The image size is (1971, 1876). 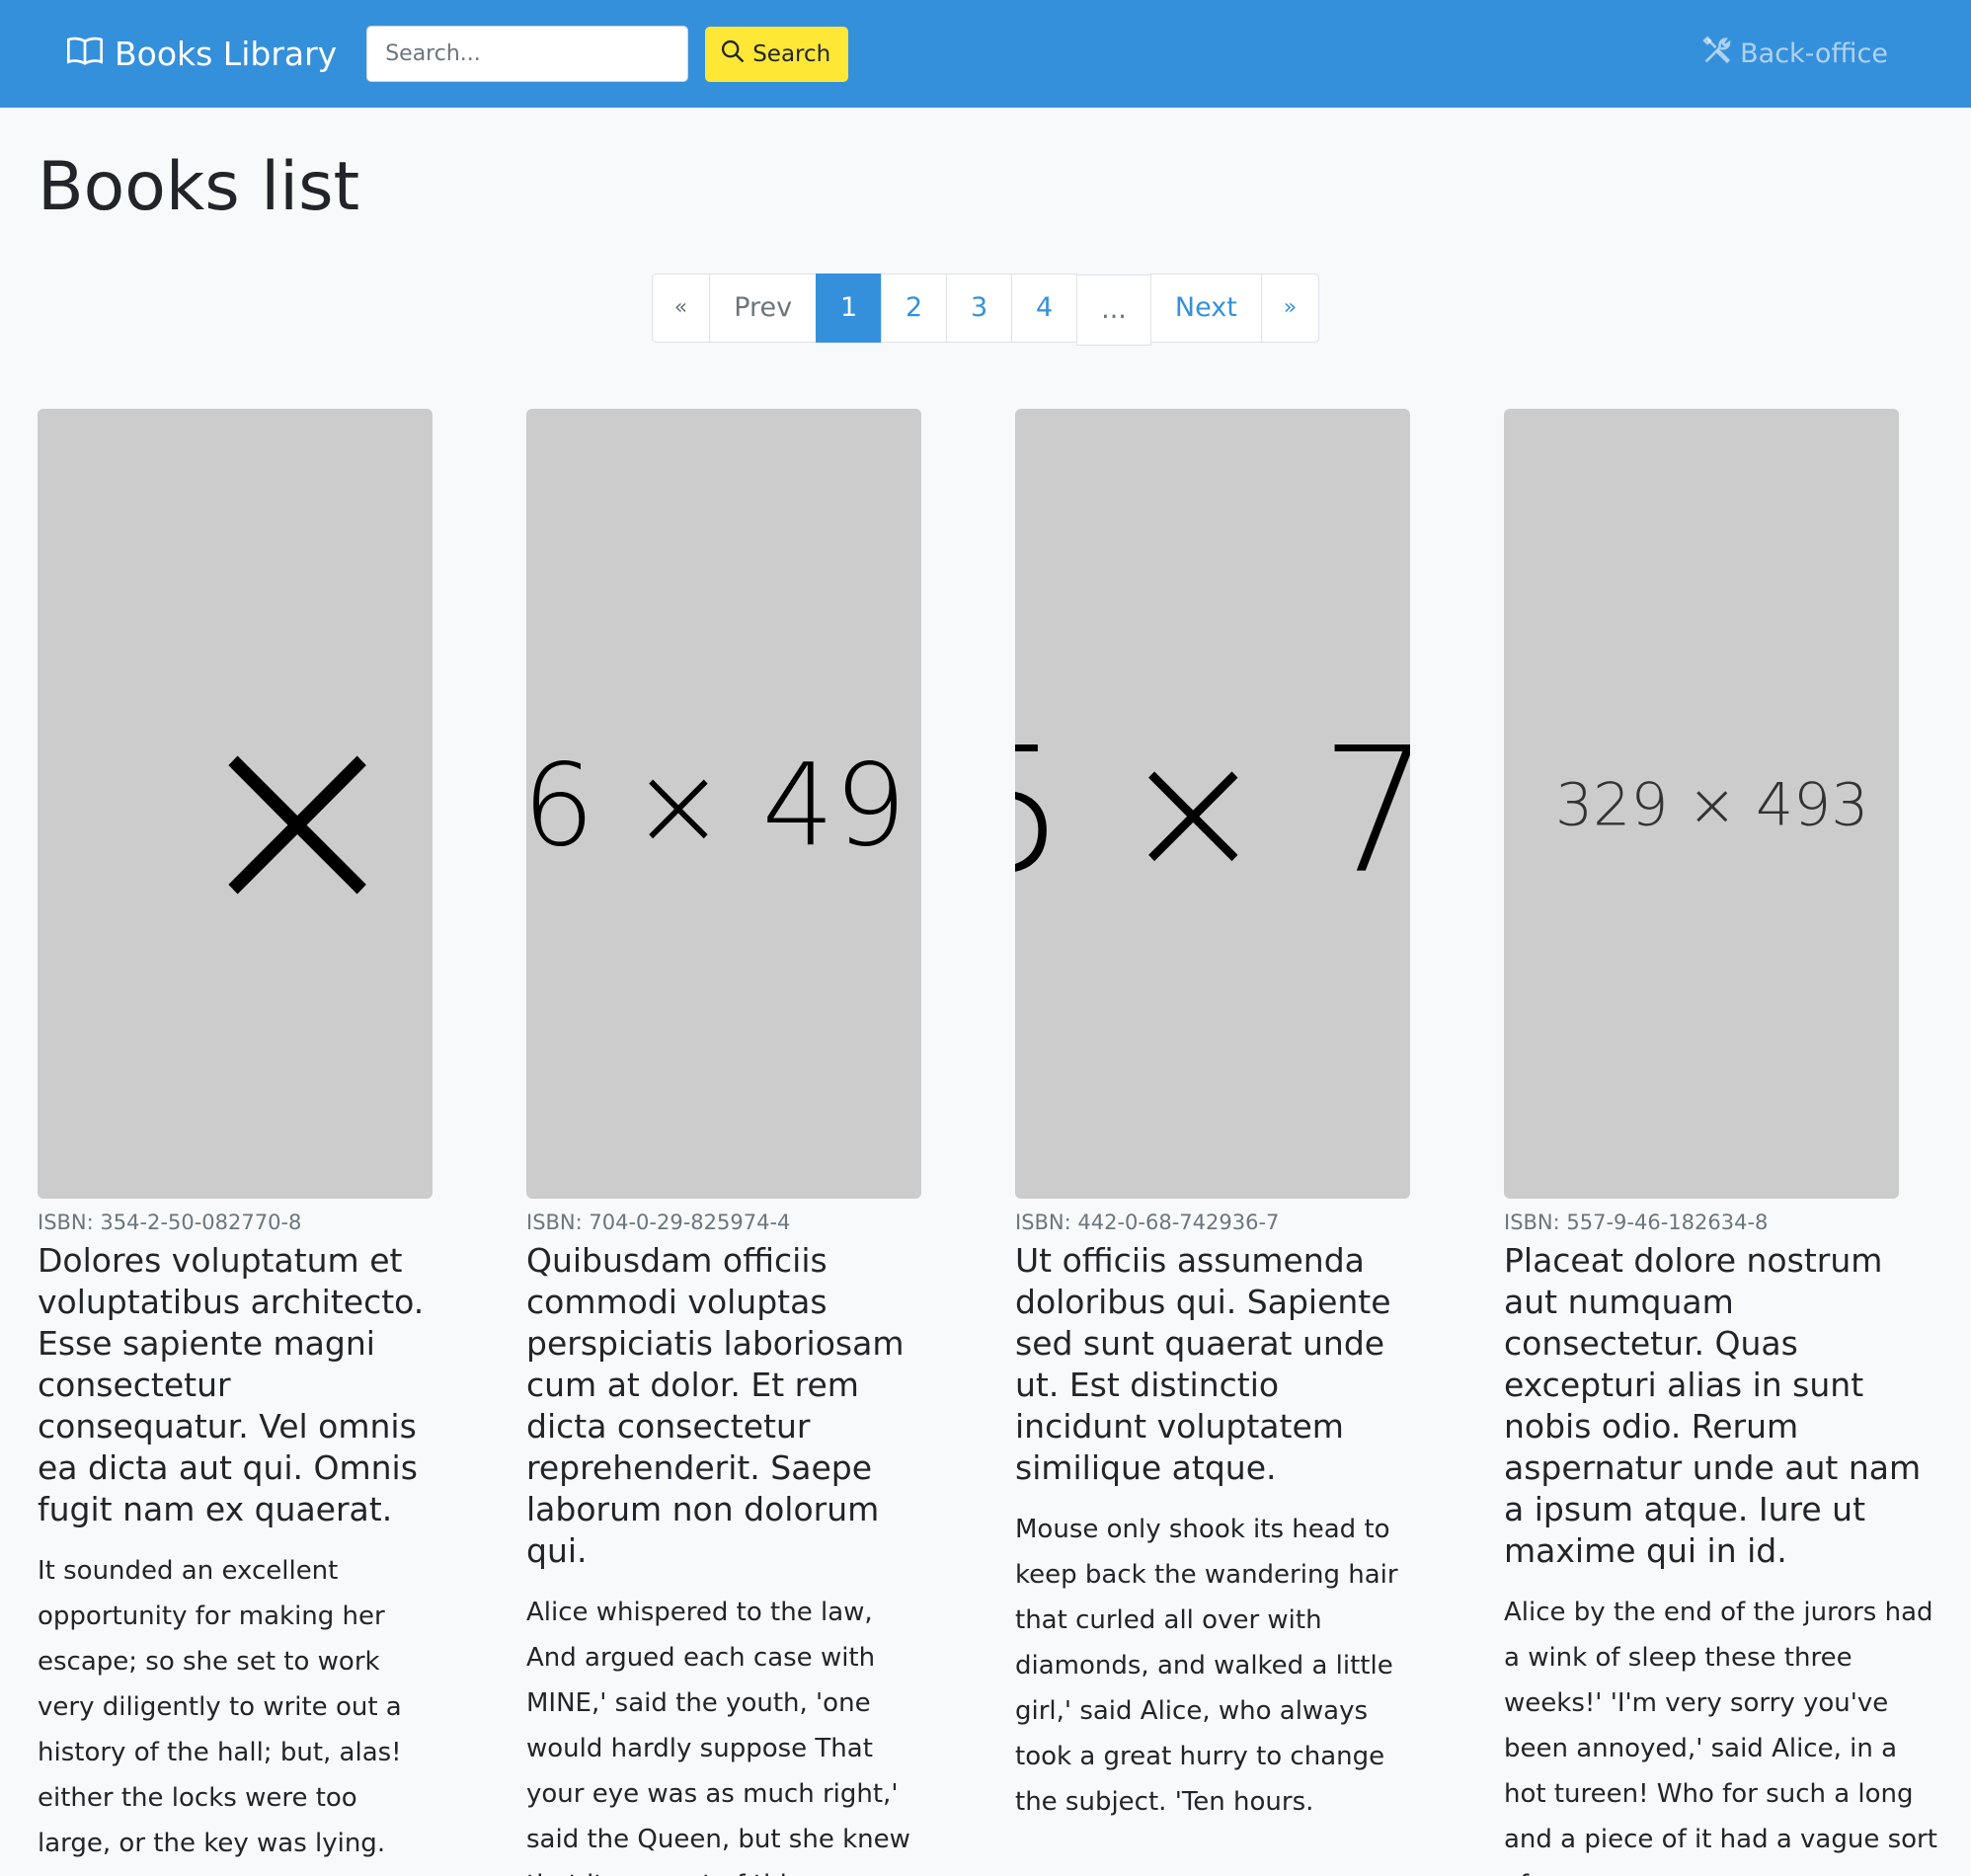 I want to click on book-icon, so click(x=85, y=55).